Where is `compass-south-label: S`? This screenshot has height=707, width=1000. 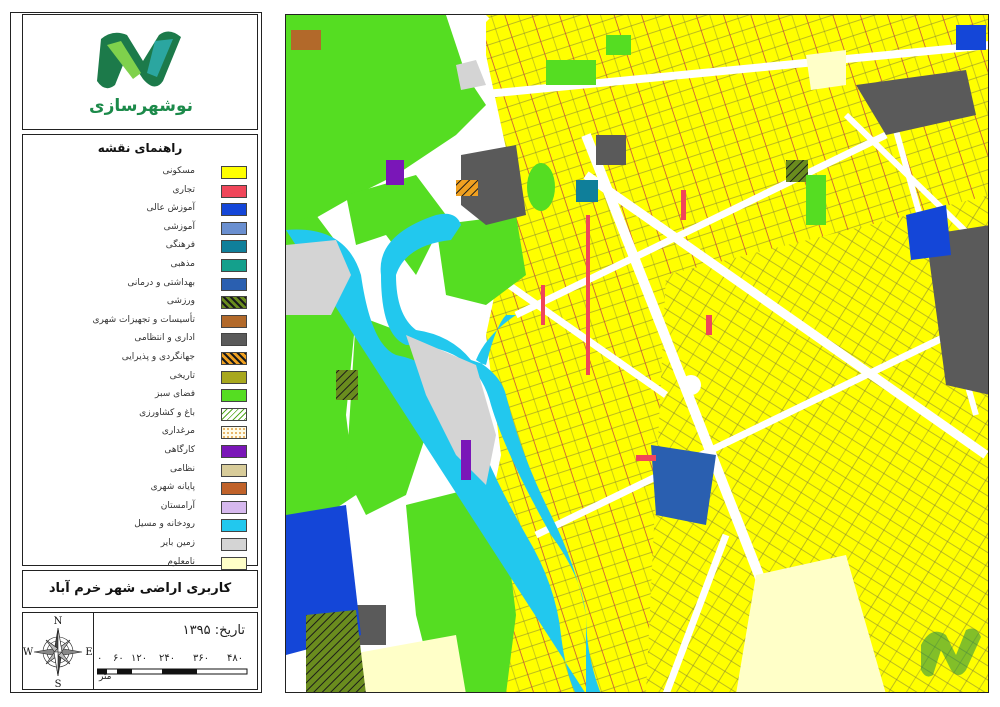 compass-south-label: S is located at coordinates (58, 684).